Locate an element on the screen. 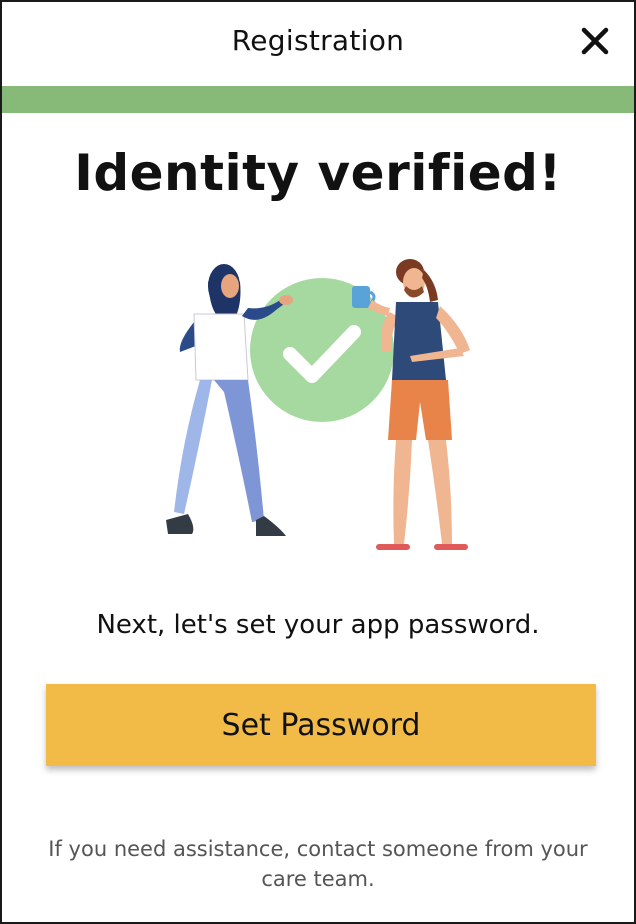 The width and height of the screenshot is (636, 924). close-button is located at coordinates (595, 41).